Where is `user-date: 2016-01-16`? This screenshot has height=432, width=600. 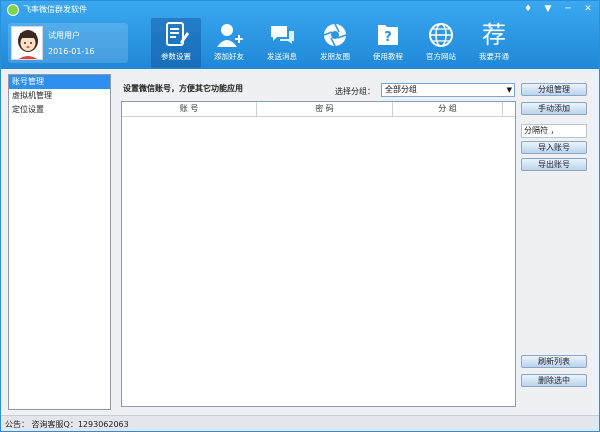
user-date: 2016-01-16 is located at coordinates (71, 51).